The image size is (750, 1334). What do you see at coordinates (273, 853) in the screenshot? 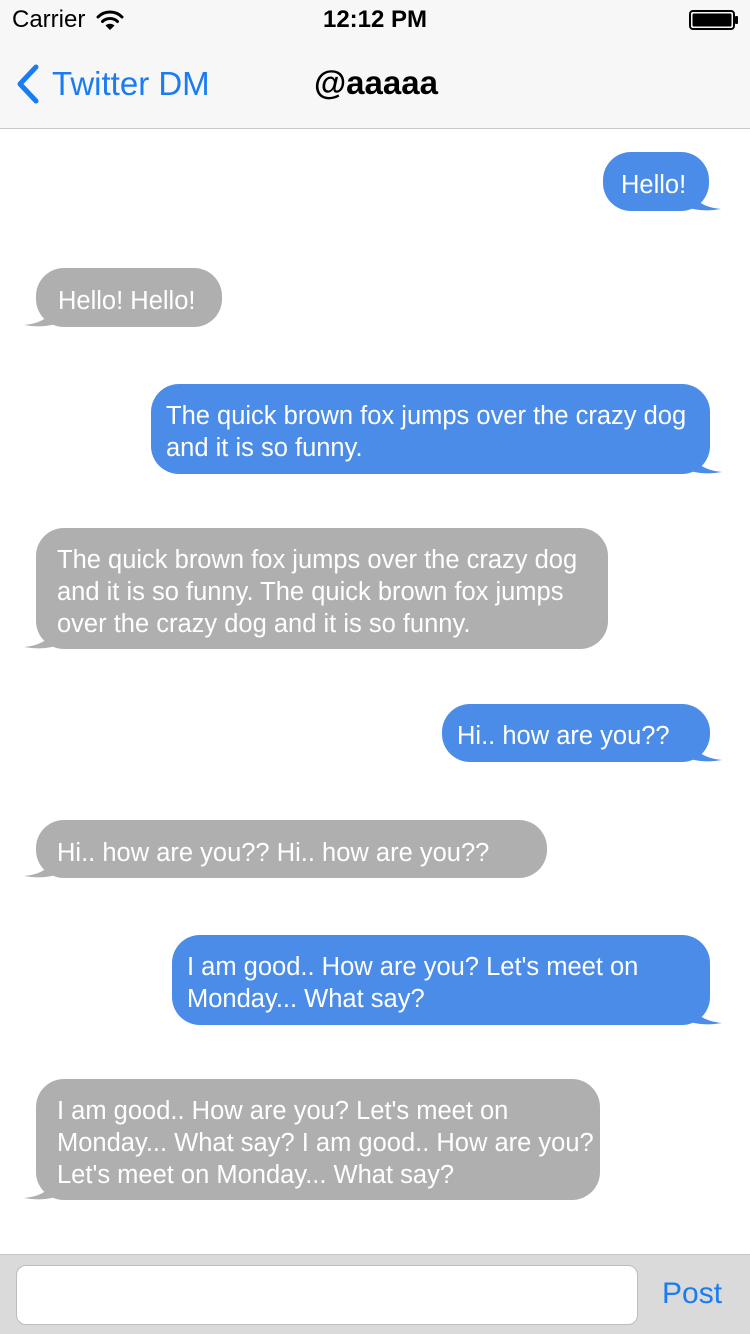
I see `message-text: Hi.. how are you?? Hi.. how are you??` at bounding box center [273, 853].